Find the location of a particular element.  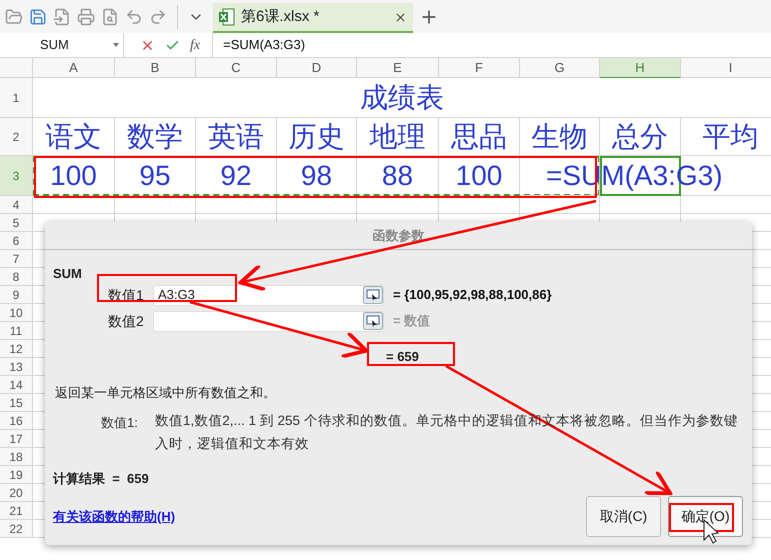

column-header: E is located at coordinates (398, 68).